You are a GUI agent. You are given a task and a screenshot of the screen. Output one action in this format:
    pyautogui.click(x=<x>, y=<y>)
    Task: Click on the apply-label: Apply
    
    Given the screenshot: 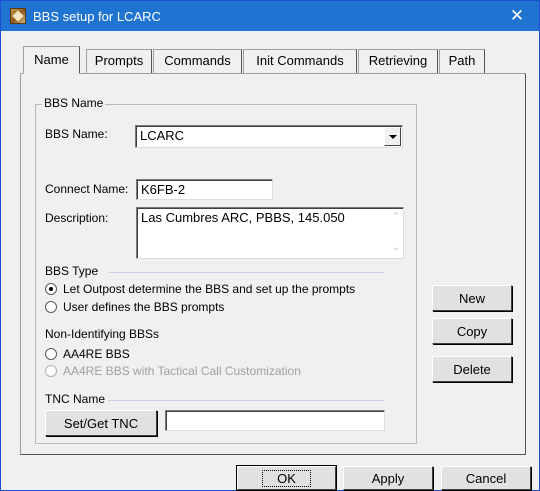 What is the action you would take?
    pyautogui.click(x=388, y=478)
    